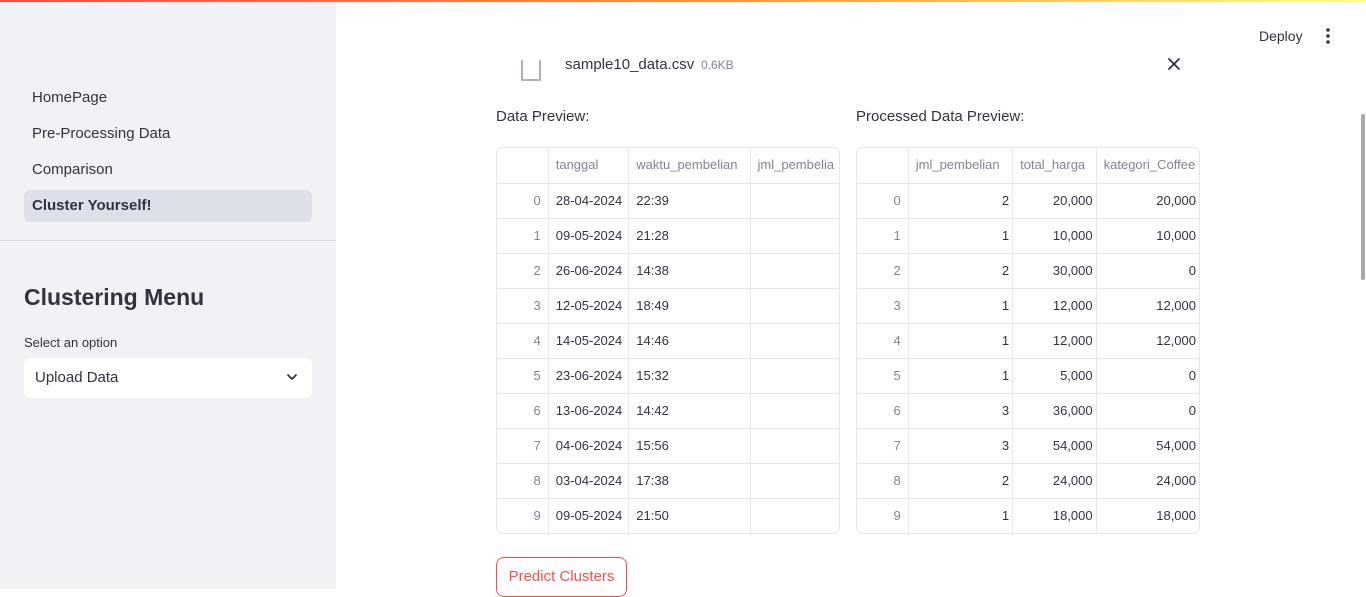 The height and width of the screenshot is (597, 1366). Describe the element at coordinates (588, 481) in the screenshot. I see `table-cell: 03-04-2024` at that location.